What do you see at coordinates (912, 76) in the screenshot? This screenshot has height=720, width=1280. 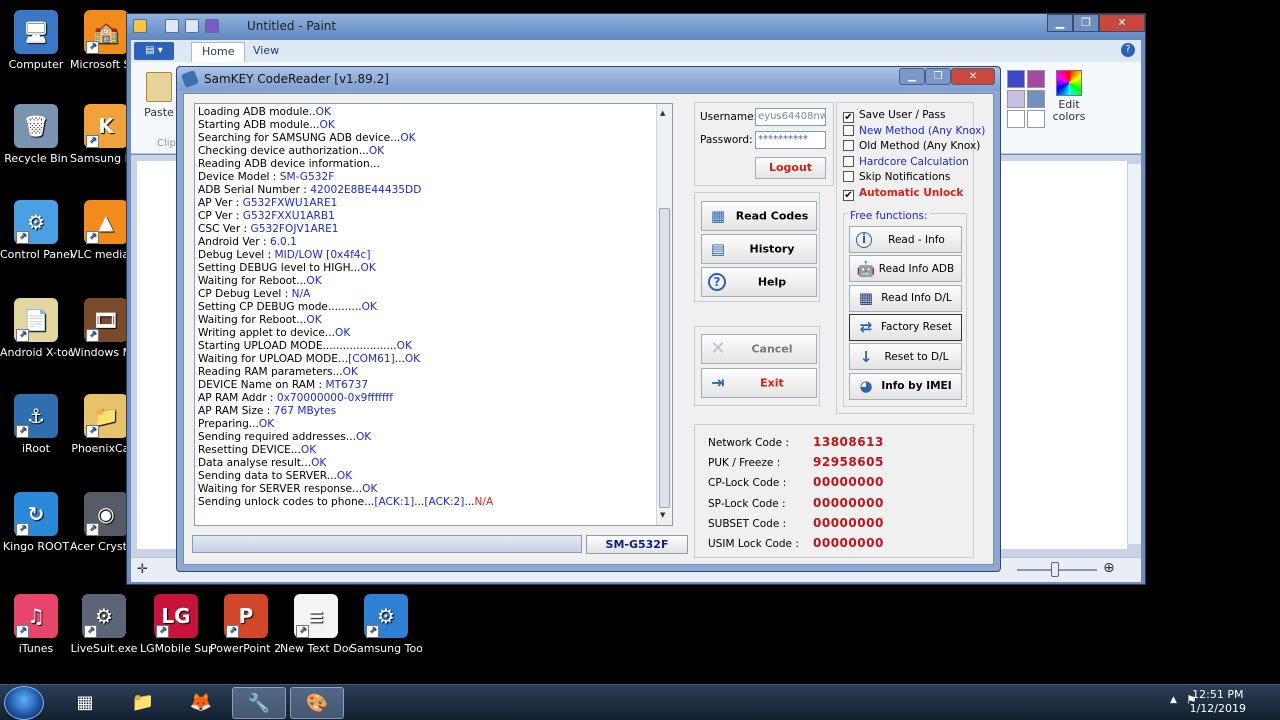 I see `samkey-minimize-button: ▁` at bounding box center [912, 76].